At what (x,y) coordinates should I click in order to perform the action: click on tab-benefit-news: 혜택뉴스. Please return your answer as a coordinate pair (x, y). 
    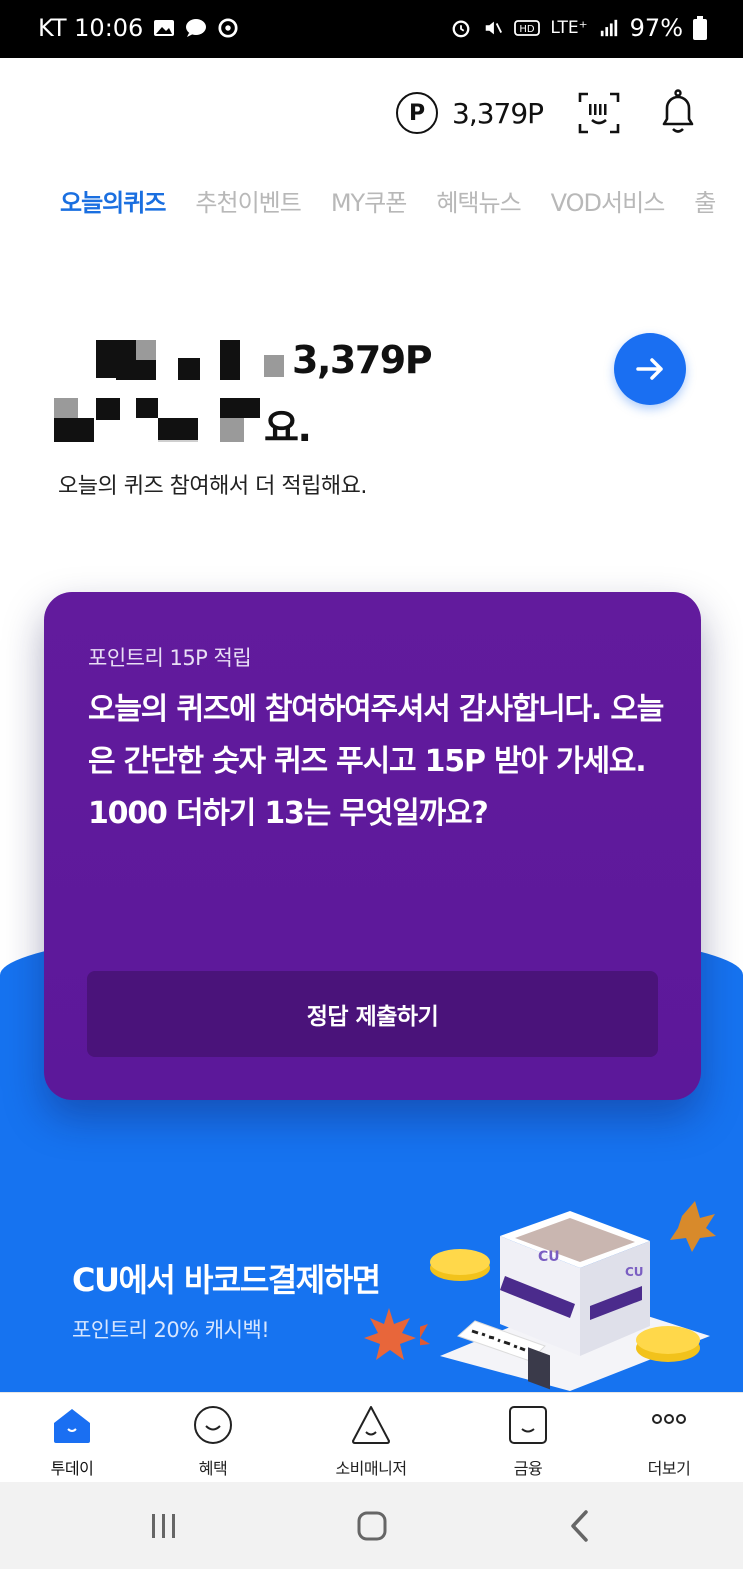
    Looking at the image, I should click on (478, 200).